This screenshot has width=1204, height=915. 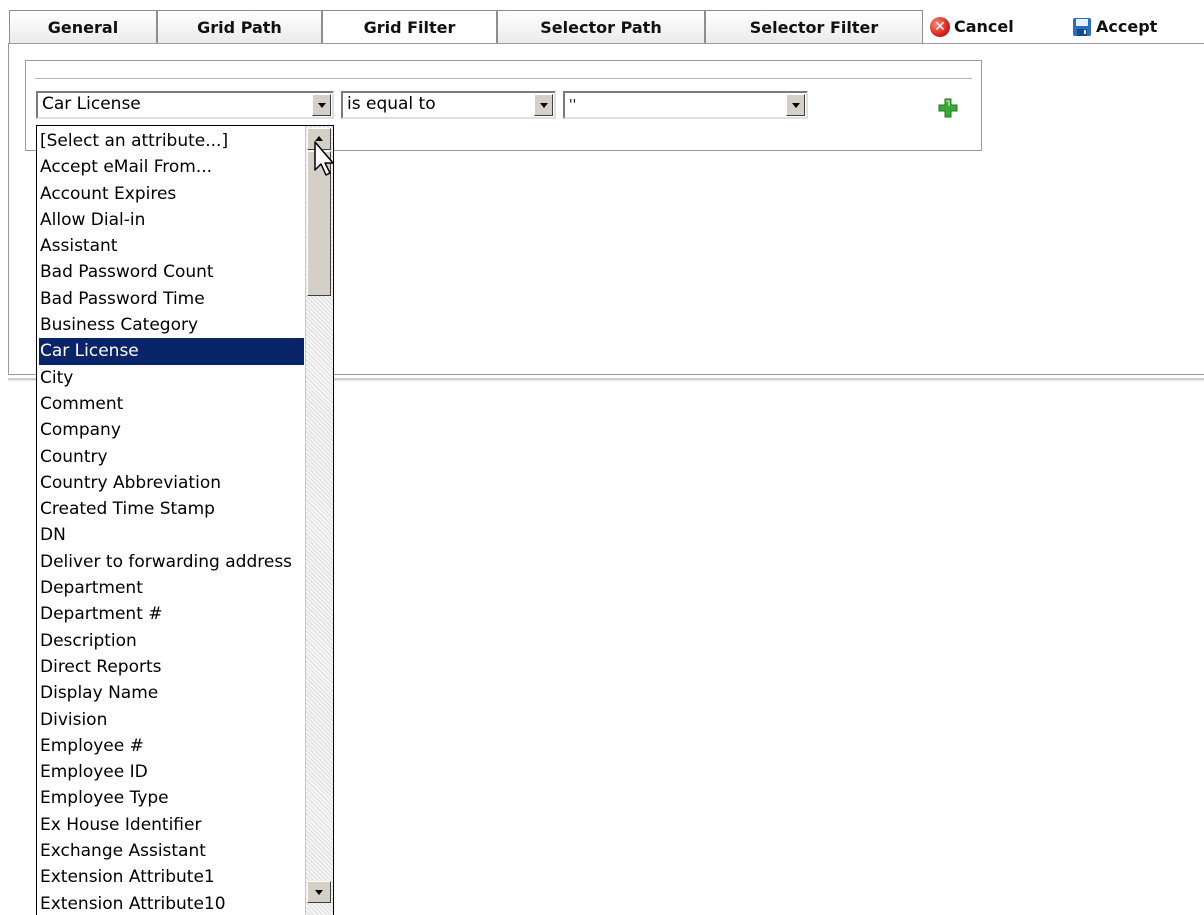 What do you see at coordinates (1082, 26) in the screenshot?
I see `save-icon` at bounding box center [1082, 26].